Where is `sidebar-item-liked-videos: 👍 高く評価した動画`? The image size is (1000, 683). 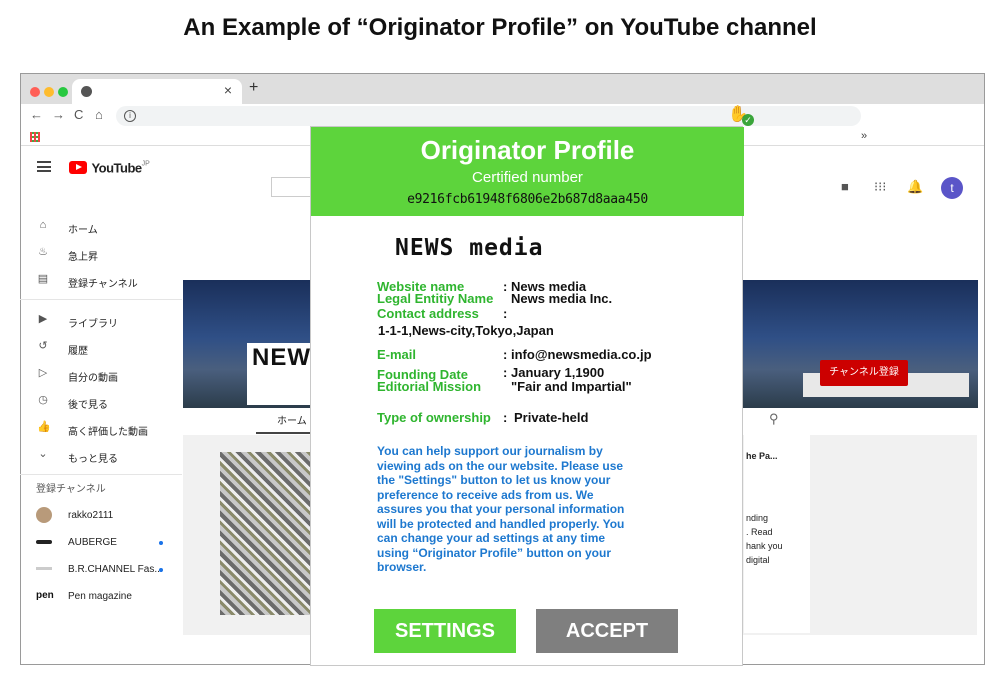
sidebar-item-liked-videos: 👍 高く評価した動画 is located at coordinates (101, 429).